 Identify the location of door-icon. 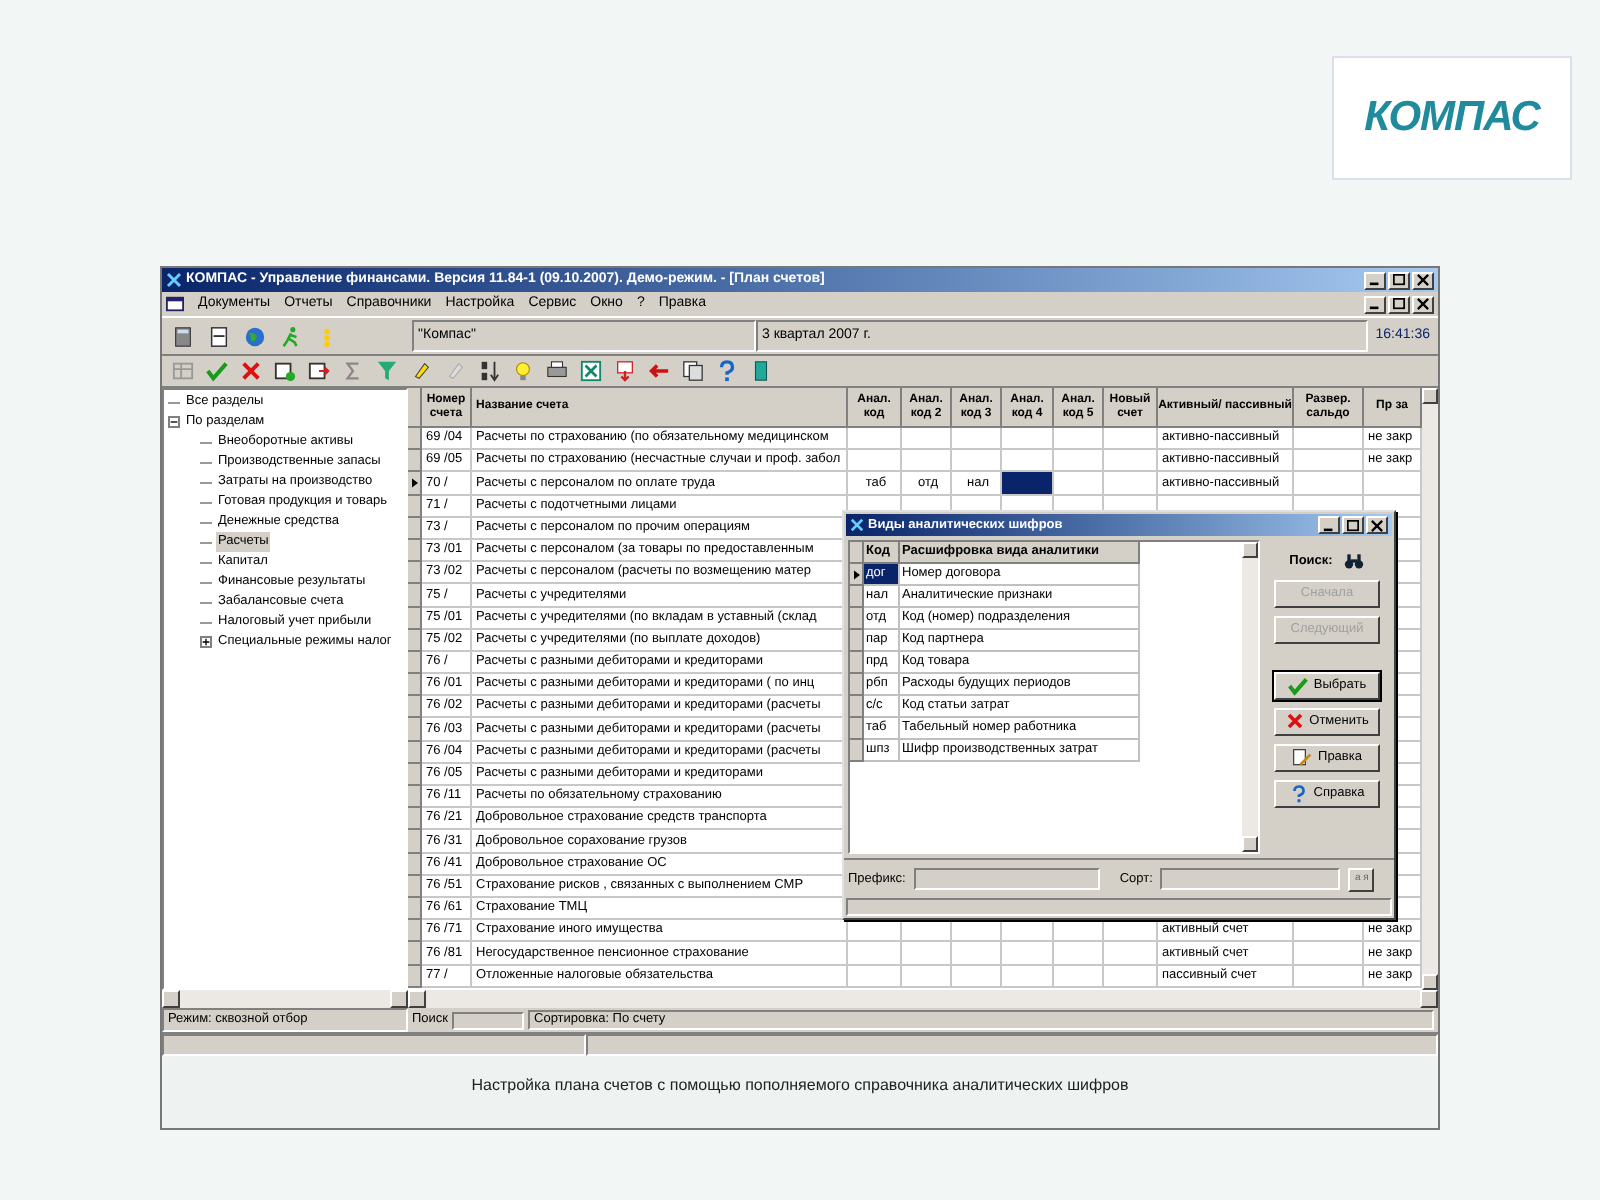
(761, 371).